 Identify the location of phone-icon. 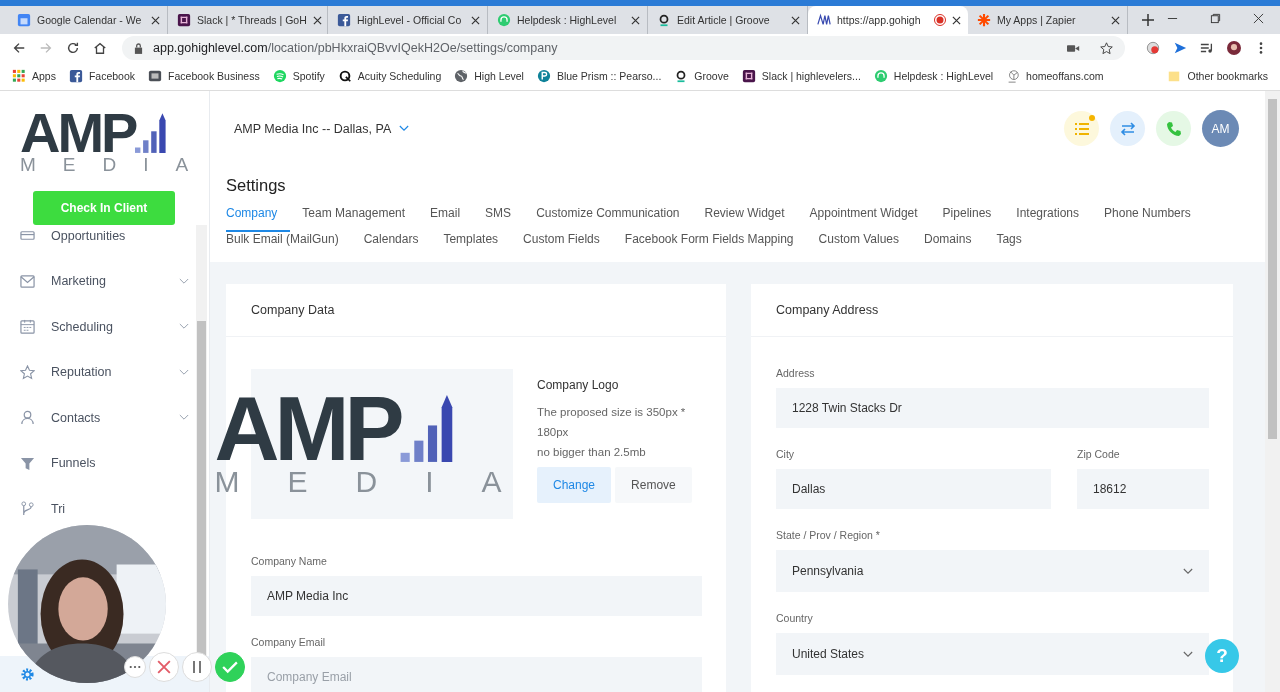
(1173, 128).